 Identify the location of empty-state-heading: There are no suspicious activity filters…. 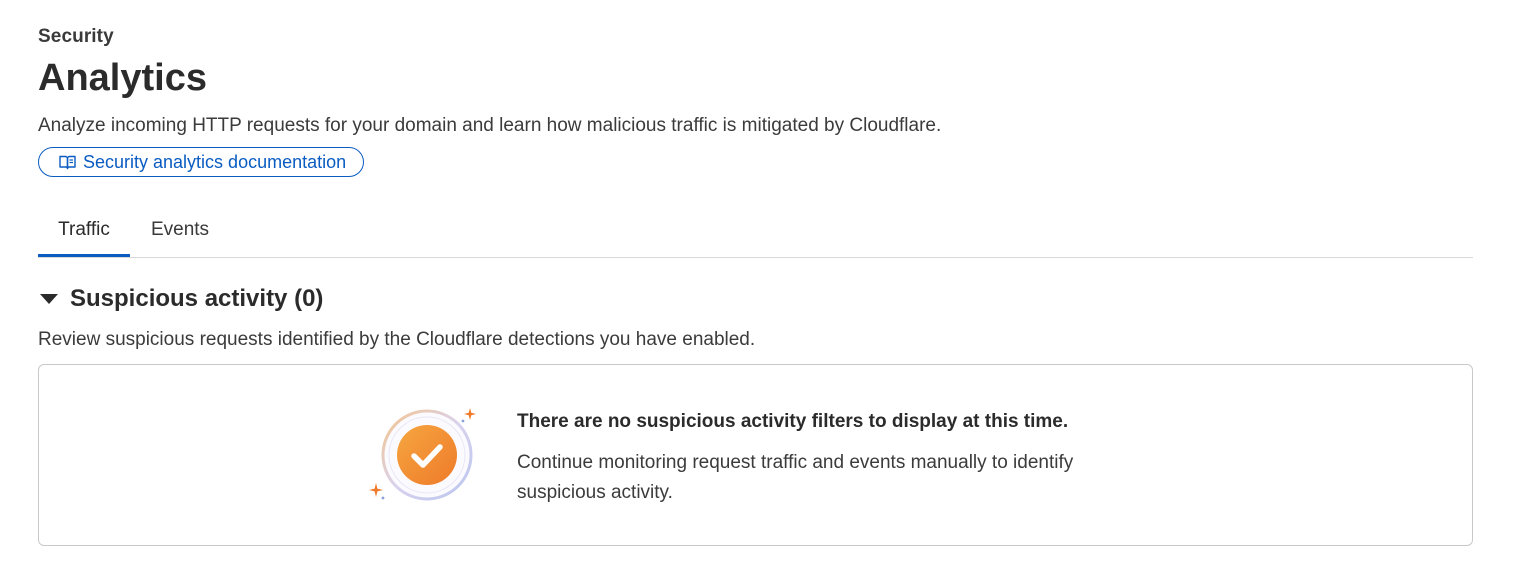
(793, 421).